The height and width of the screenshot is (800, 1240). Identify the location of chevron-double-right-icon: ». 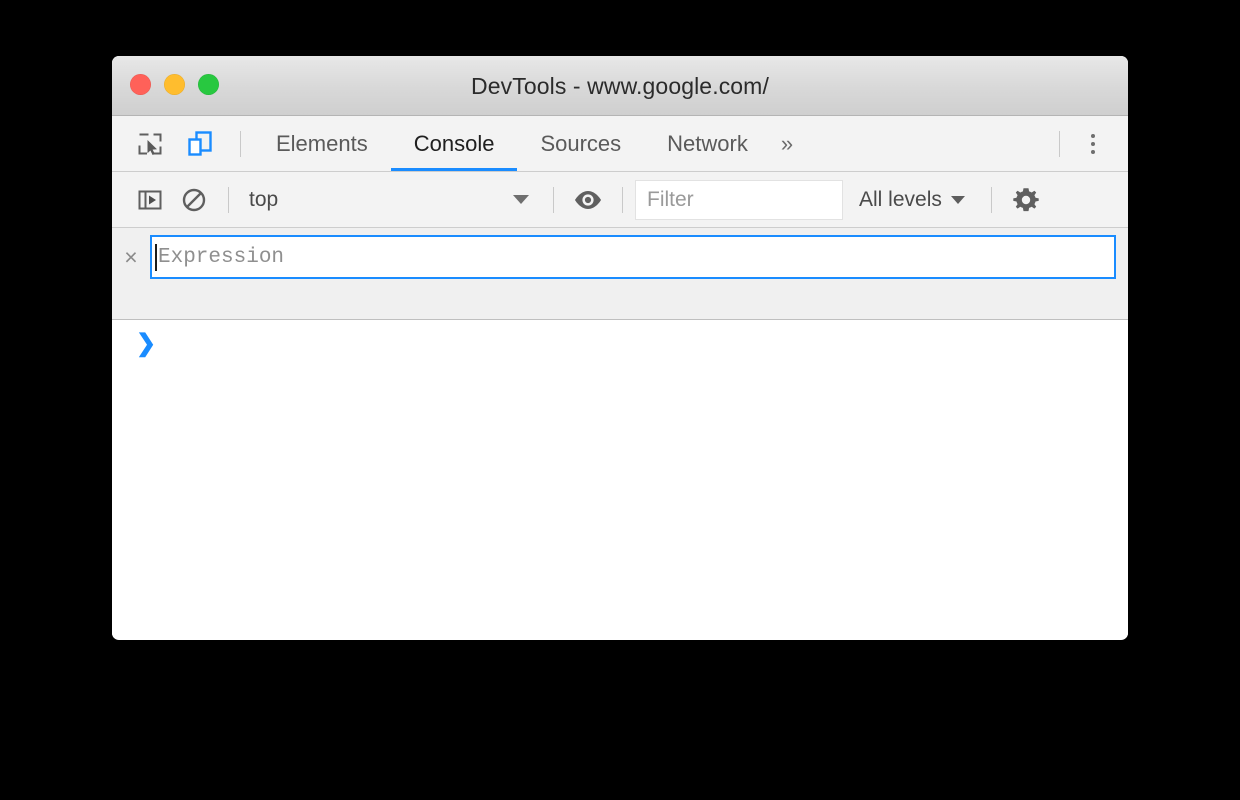
(787, 143).